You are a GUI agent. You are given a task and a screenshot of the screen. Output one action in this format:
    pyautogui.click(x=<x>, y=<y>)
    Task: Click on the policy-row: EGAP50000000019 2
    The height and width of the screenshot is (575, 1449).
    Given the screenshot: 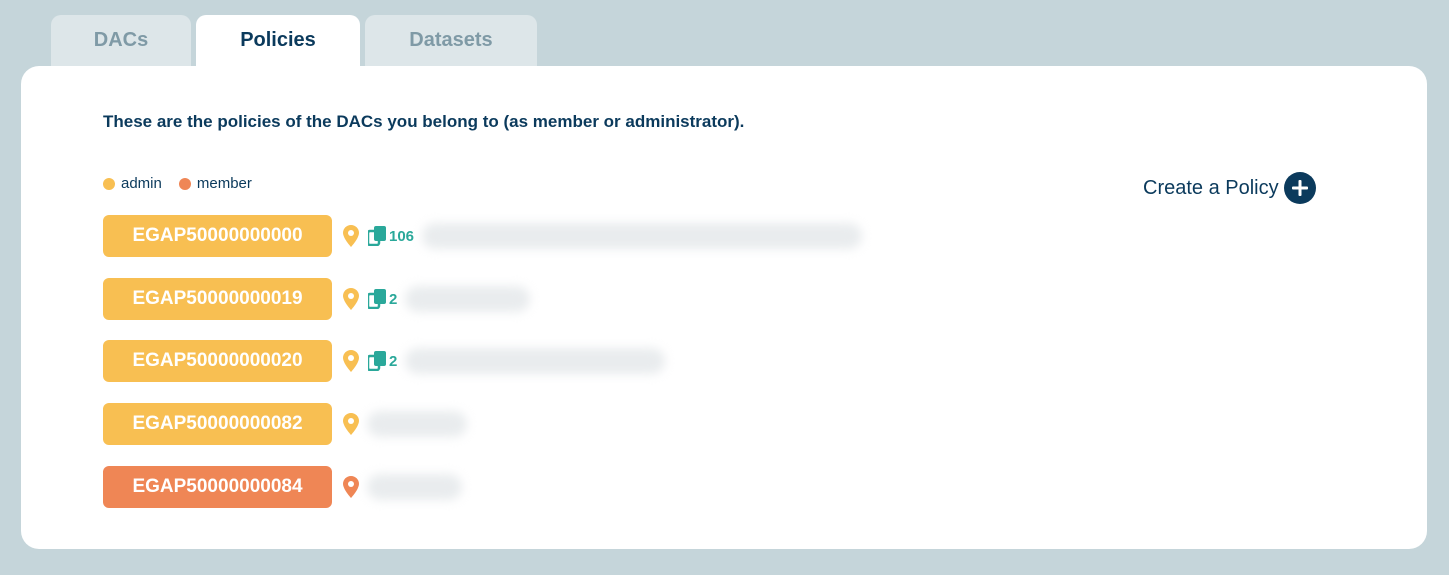 What is the action you would take?
    pyautogui.click(x=317, y=299)
    